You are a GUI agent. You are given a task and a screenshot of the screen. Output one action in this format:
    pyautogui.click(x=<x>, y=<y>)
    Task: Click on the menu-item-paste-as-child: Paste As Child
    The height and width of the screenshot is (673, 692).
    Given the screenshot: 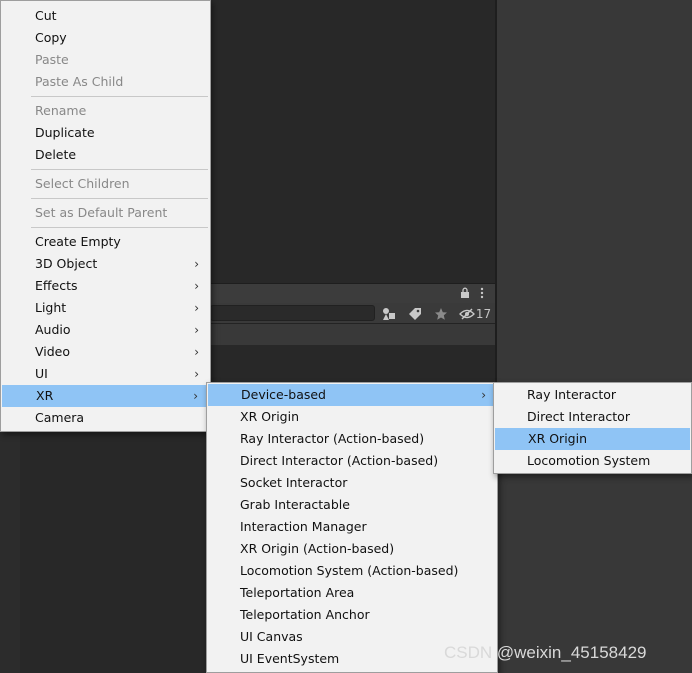 What is the action you would take?
    pyautogui.click(x=105, y=82)
    